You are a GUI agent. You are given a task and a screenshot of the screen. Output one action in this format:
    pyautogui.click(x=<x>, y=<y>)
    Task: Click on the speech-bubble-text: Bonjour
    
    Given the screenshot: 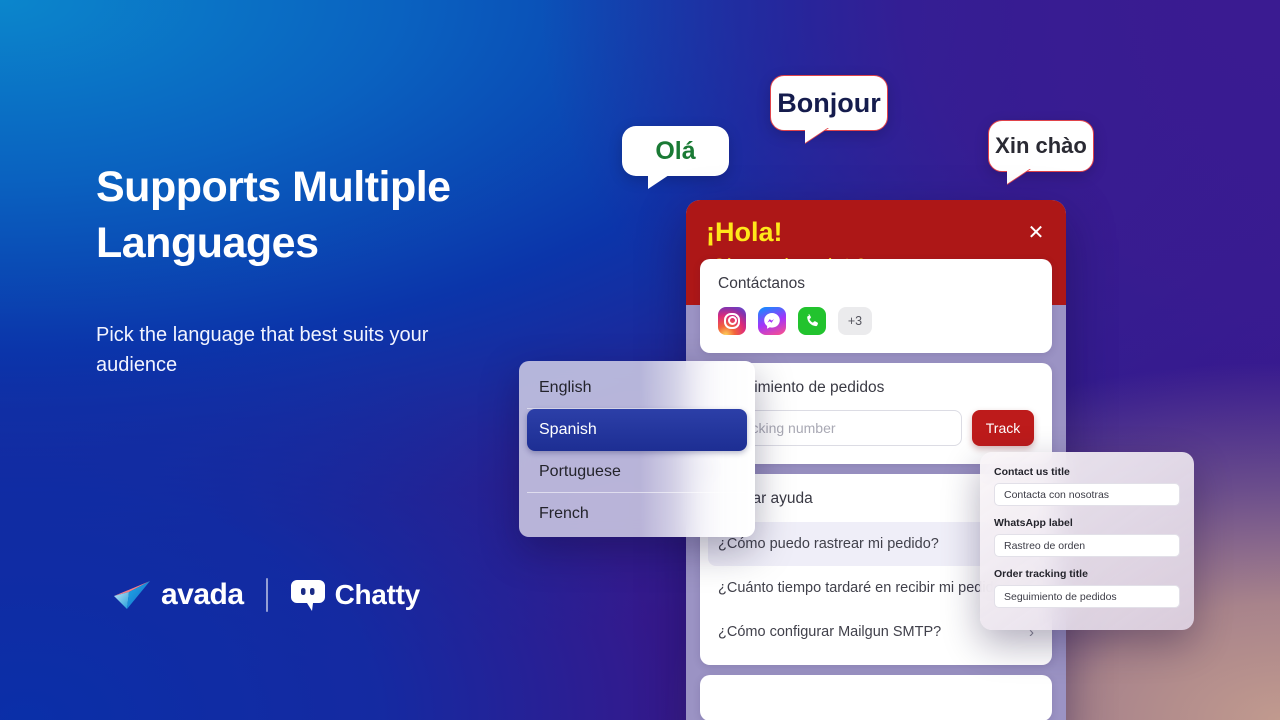 What is the action you would take?
    pyautogui.click(x=829, y=102)
    